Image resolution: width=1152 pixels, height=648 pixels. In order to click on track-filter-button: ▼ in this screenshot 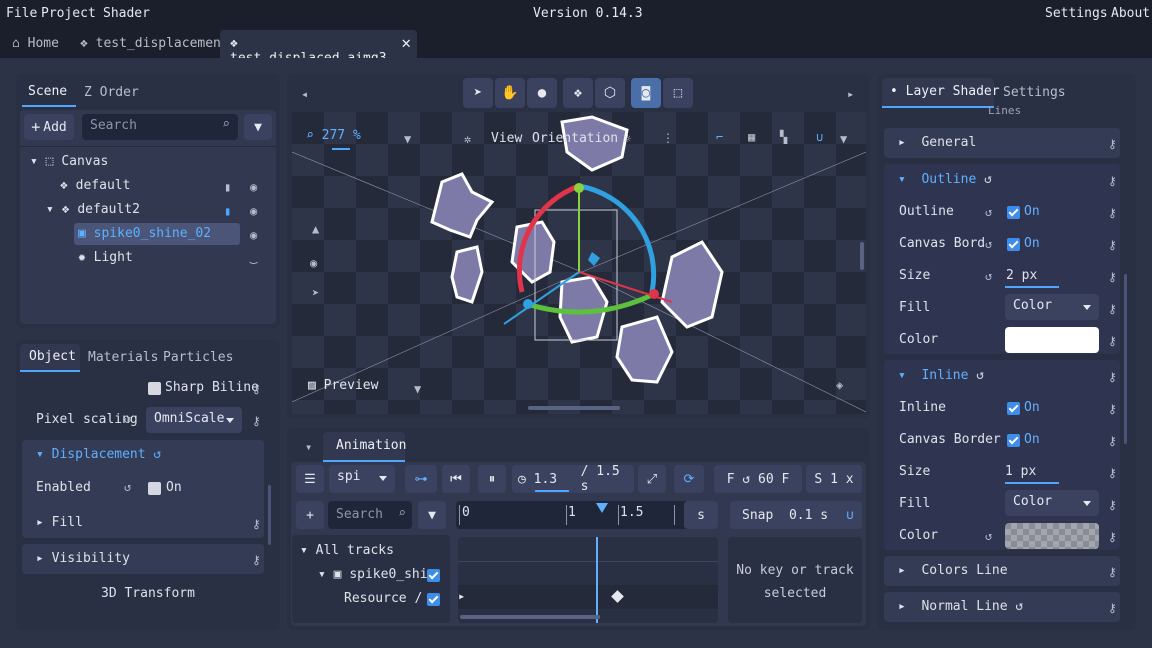, I will do `click(432, 515)`.